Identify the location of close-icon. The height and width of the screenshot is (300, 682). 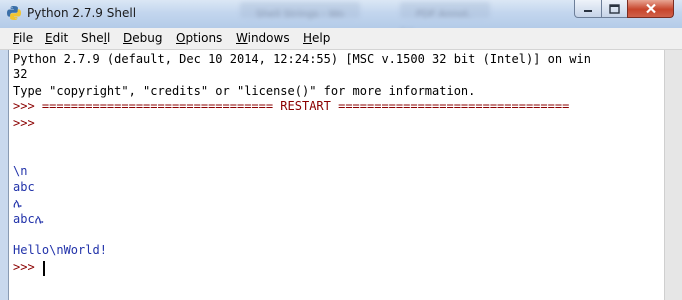
(650, 8).